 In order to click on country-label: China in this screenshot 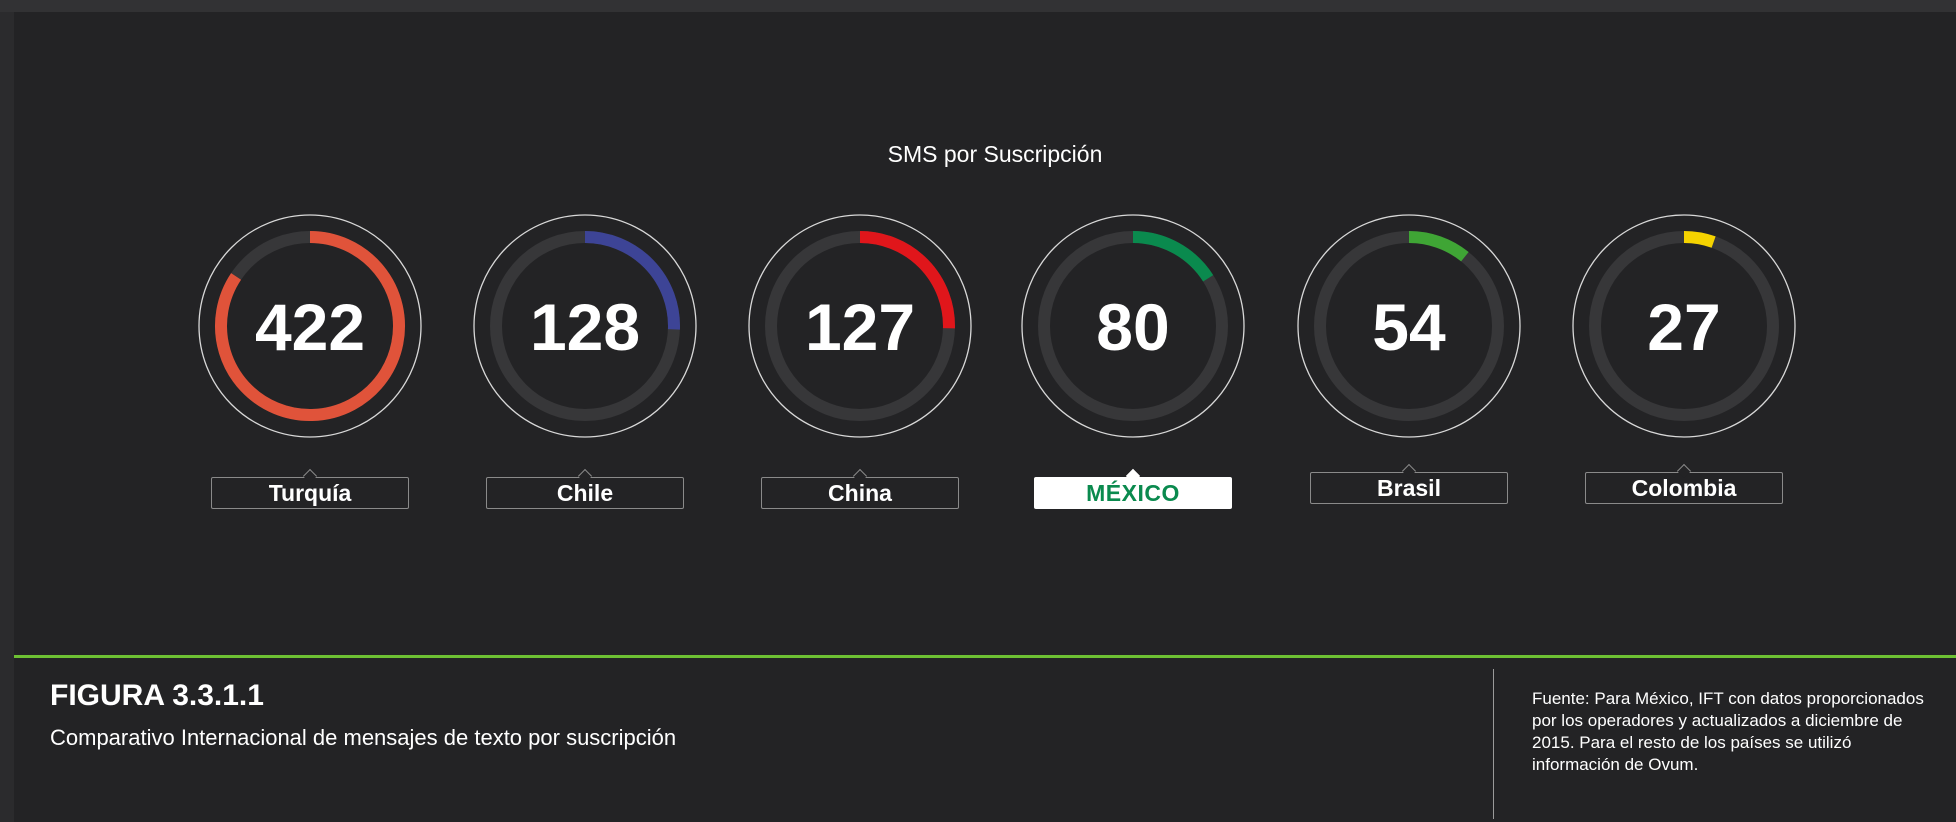, I will do `click(860, 488)`.